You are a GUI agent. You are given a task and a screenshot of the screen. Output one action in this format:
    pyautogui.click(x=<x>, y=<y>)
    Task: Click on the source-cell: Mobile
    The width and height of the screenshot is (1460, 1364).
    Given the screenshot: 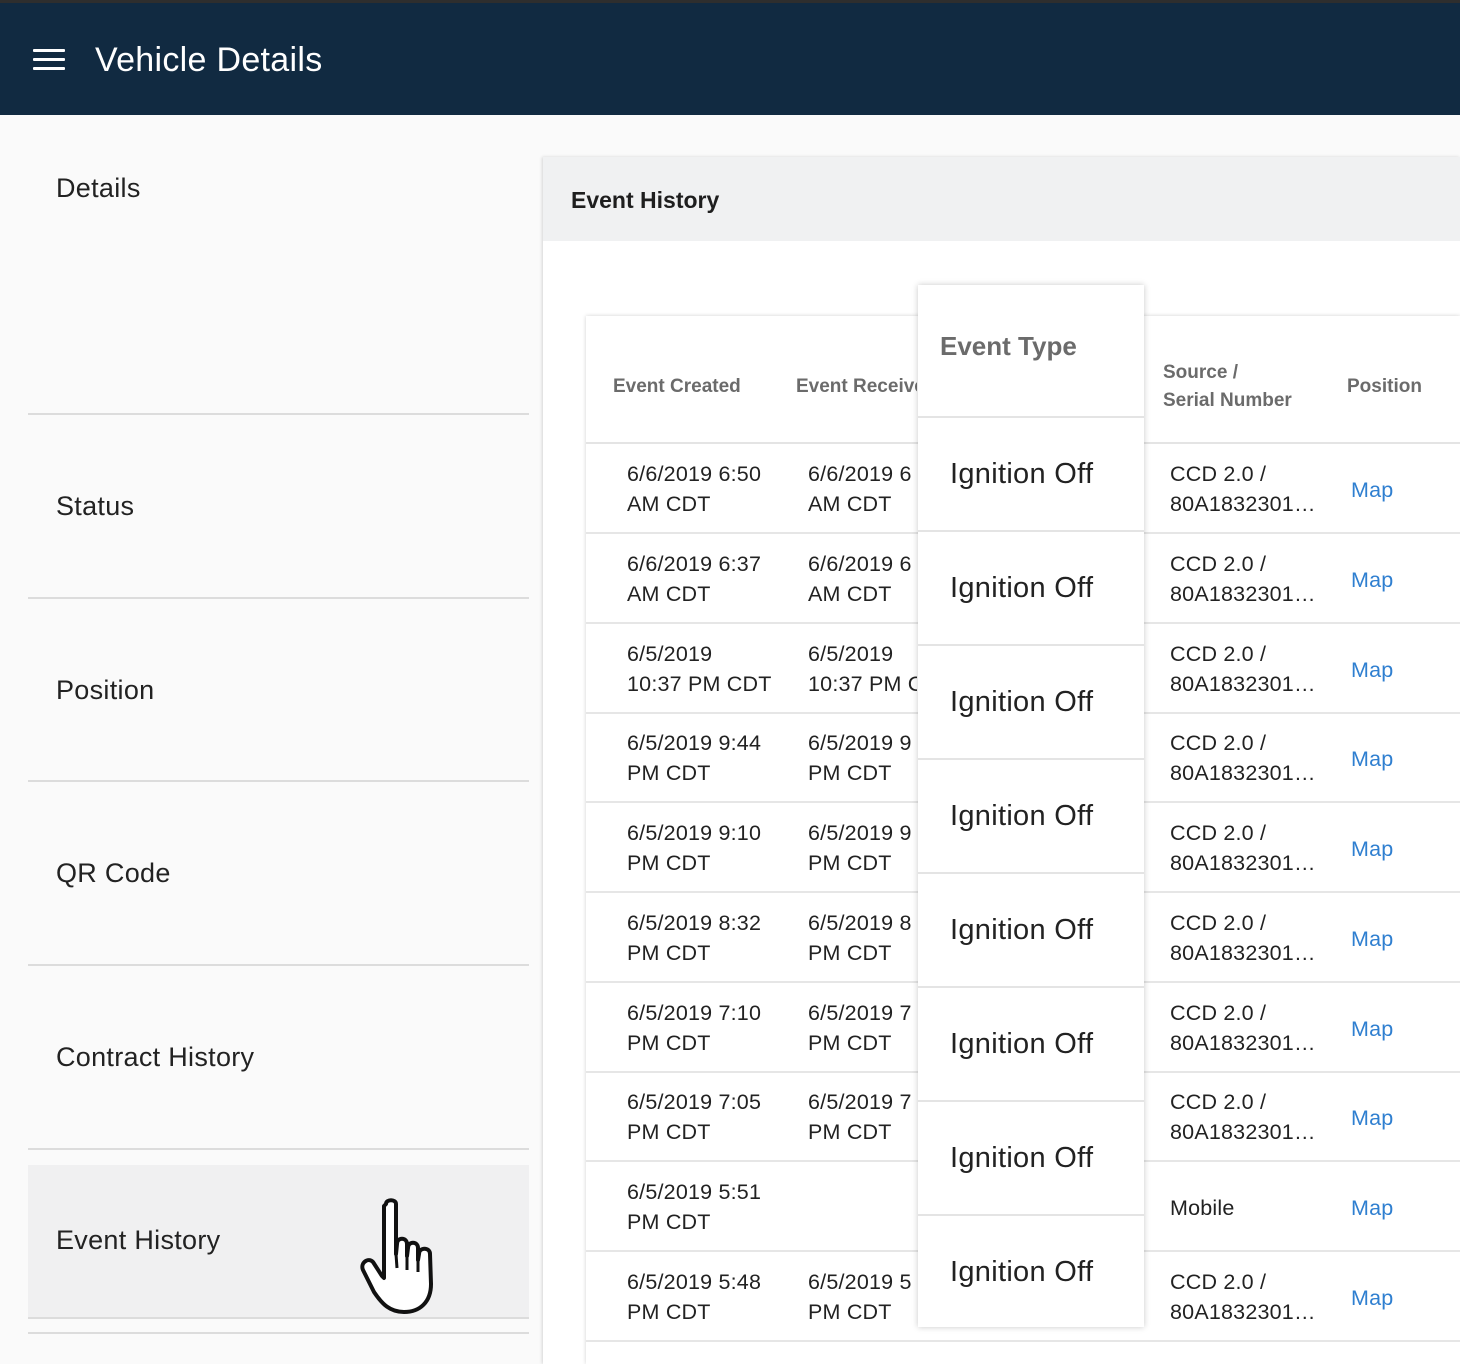 What is the action you would take?
    pyautogui.click(x=1202, y=1208)
    